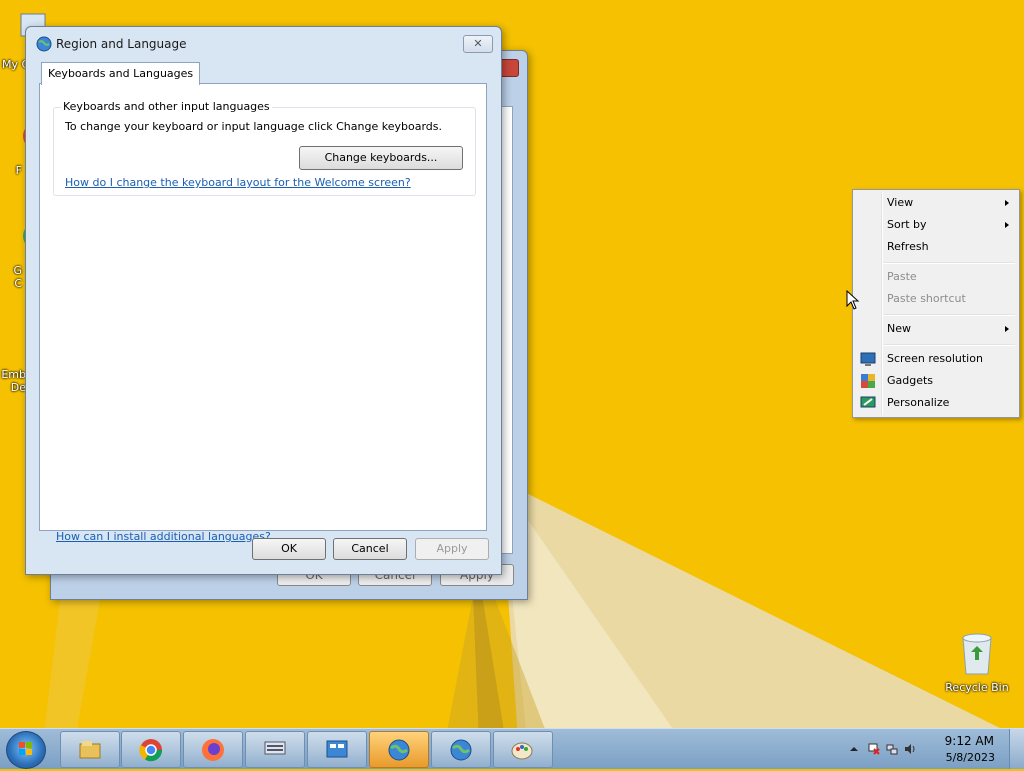 Image resolution: width=1024 pixels, height=771 pixels. I want to click on keyboard-settings-icon, so click(275, 748).